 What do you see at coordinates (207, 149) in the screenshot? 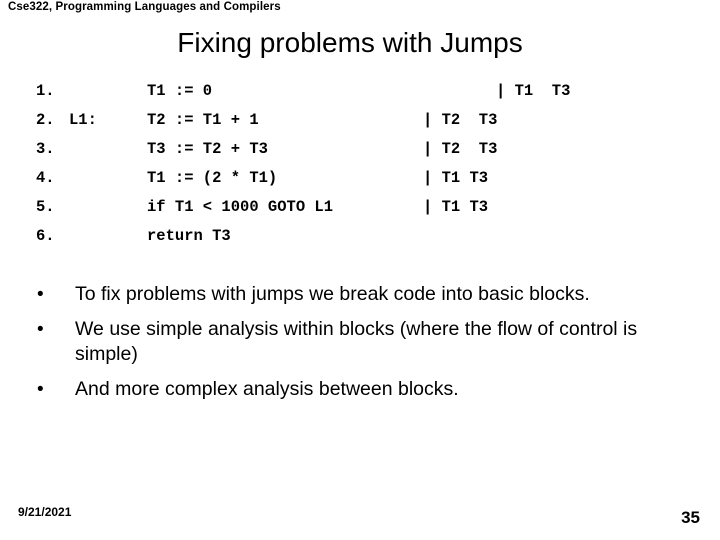
I see `code-line-text: T3 := T2 + T3` at bounding box center [207, 149].